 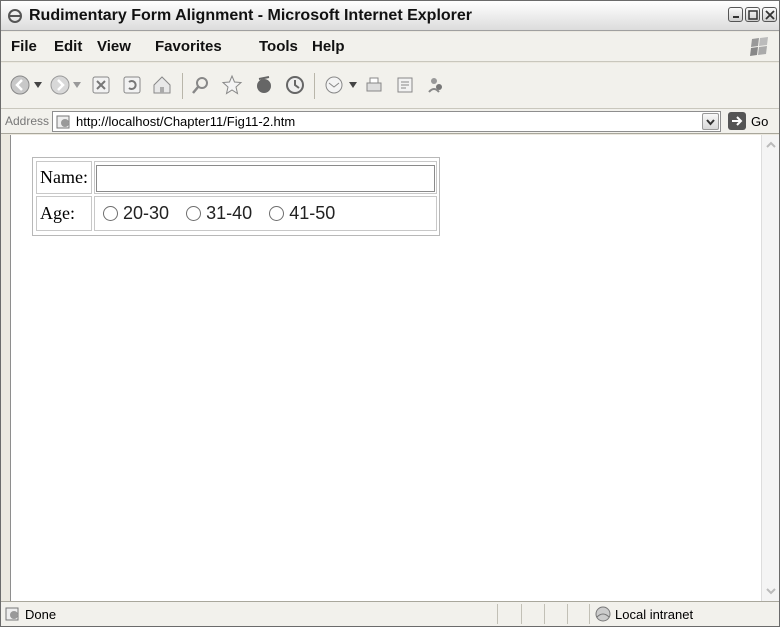 I want to click on menu-file: File, so click(x=24, y=46).